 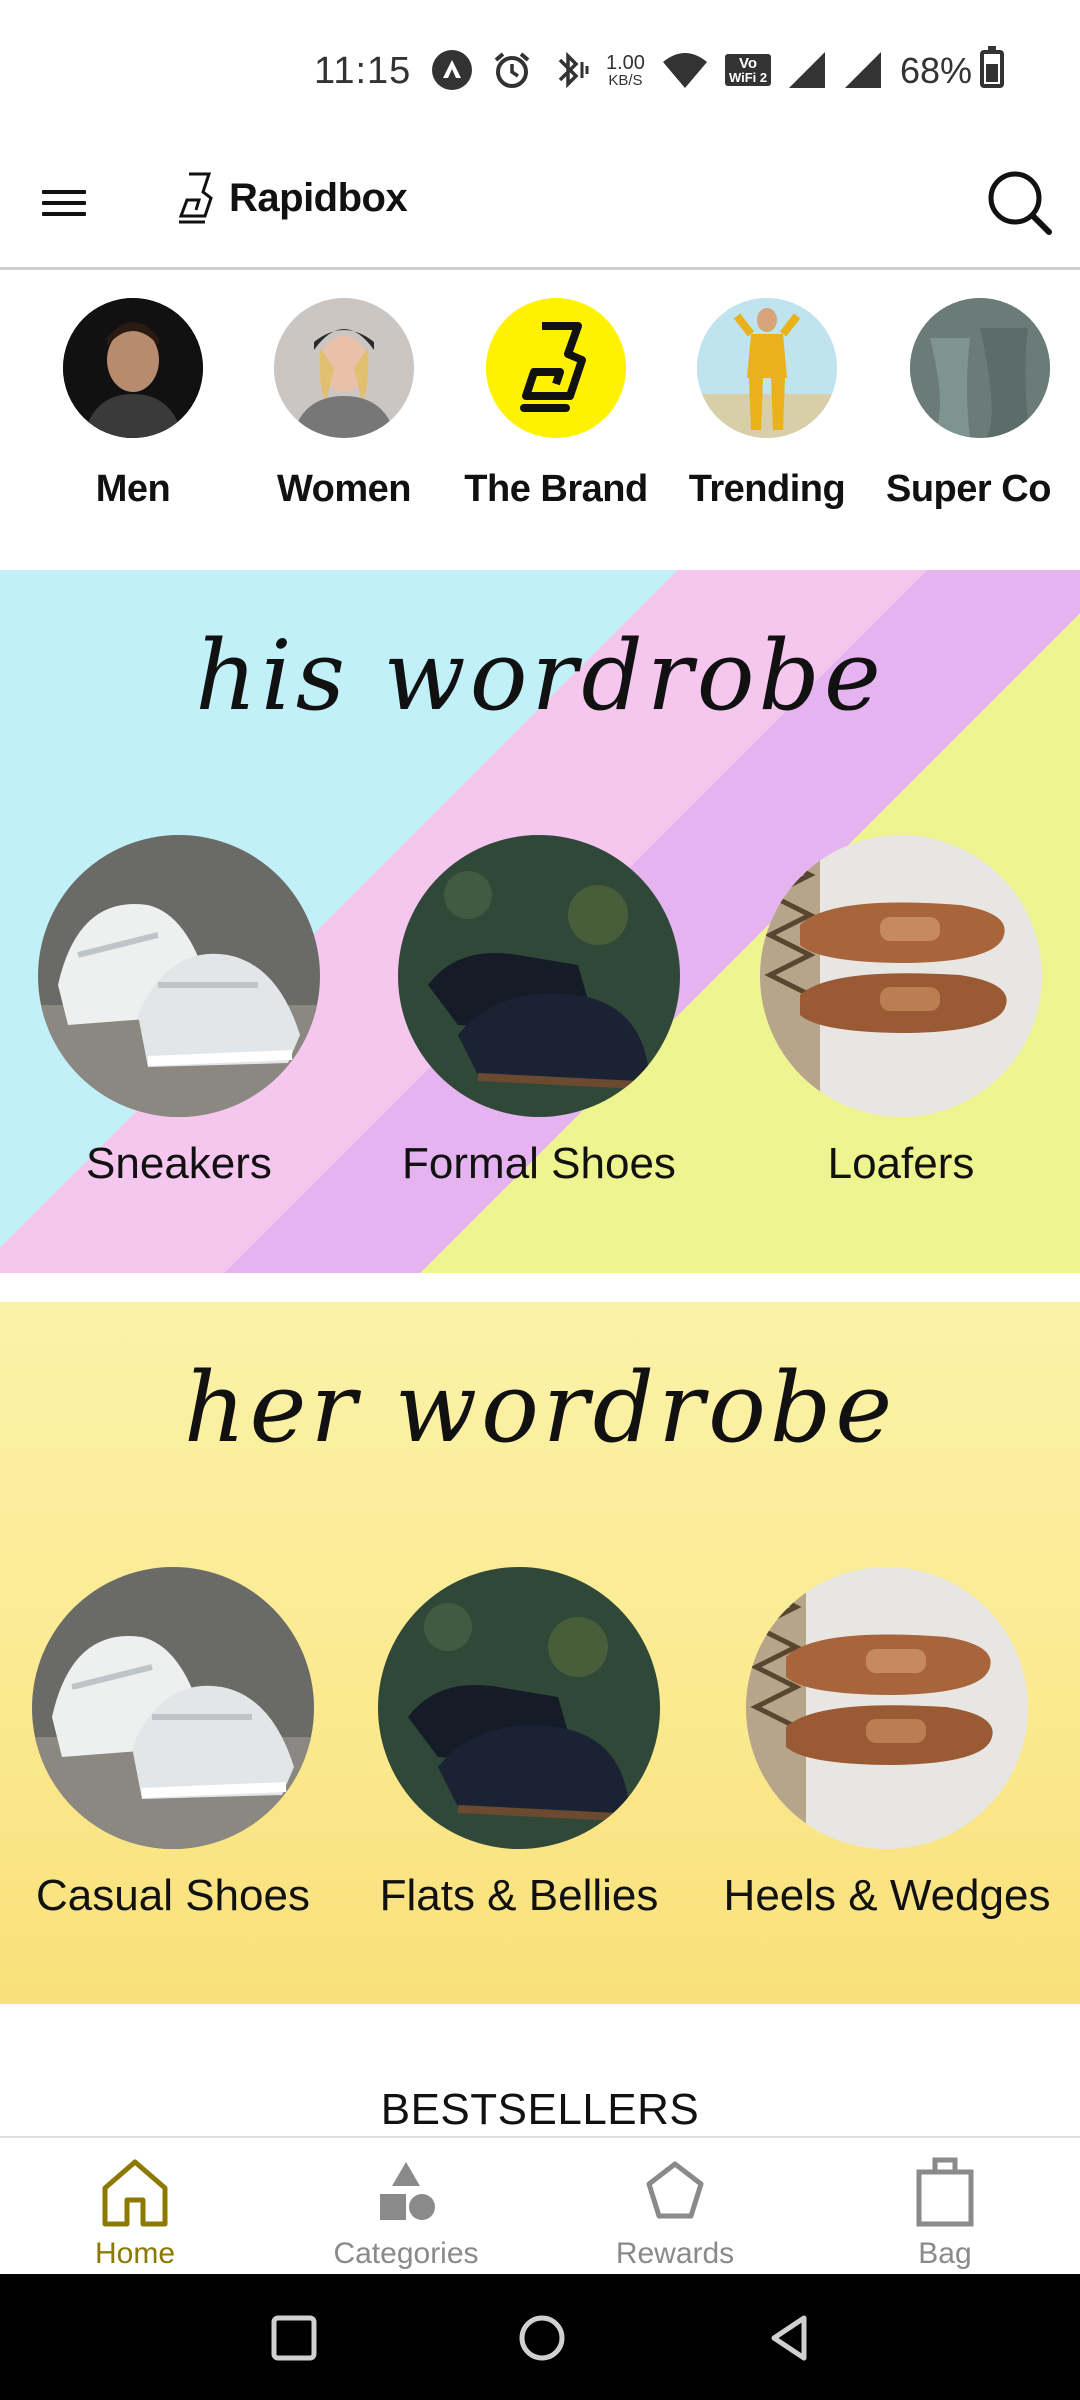 I want to click on network-speed: 1.00 KB/S, so click(x=625, y=70).